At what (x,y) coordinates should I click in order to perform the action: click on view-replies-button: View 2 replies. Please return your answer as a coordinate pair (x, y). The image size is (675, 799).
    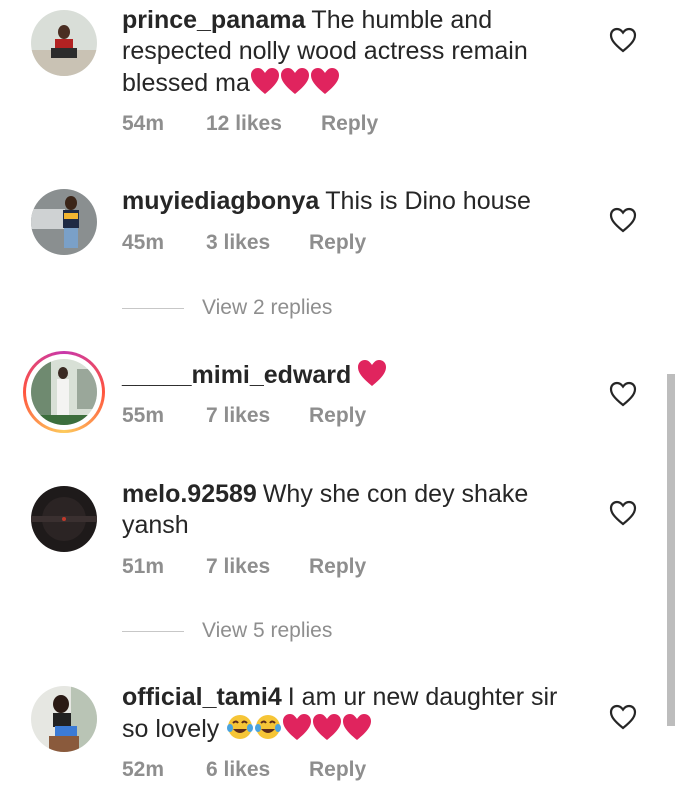
    Looking at the image, I should click on (227, 308).